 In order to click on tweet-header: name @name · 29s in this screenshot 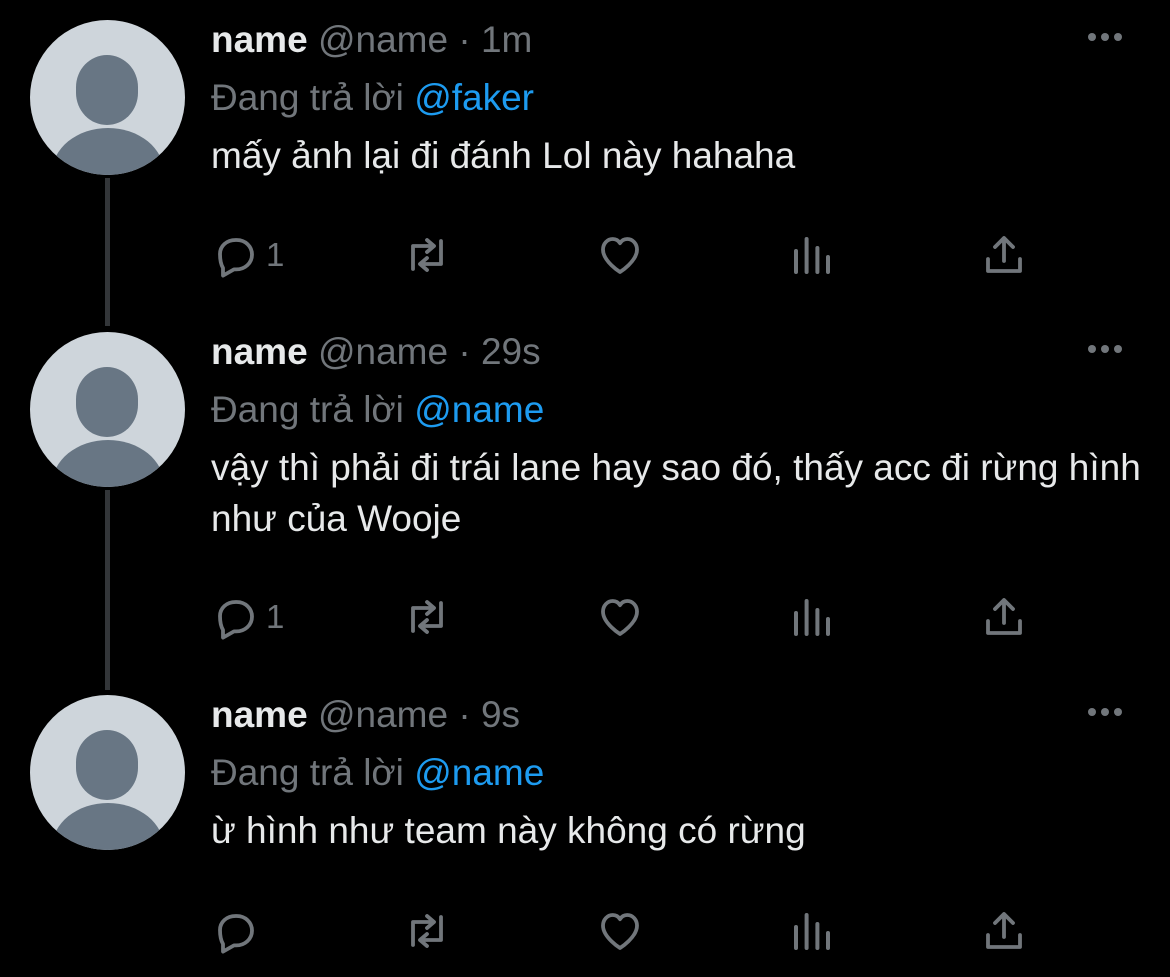, I will do `click(376, 352)`.